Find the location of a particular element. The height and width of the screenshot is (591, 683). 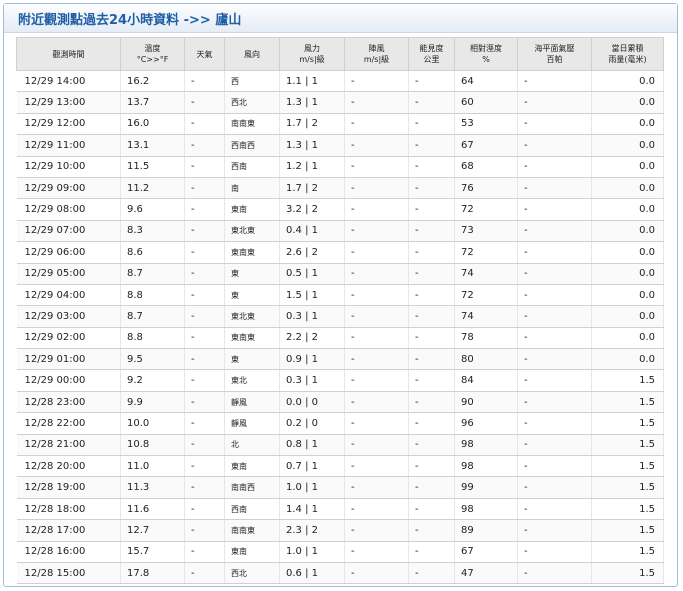

table-row: 12/29 08:00 9.6- 東南 3.2 | 2- -72-0.0 is located at coordinates (340, 209).